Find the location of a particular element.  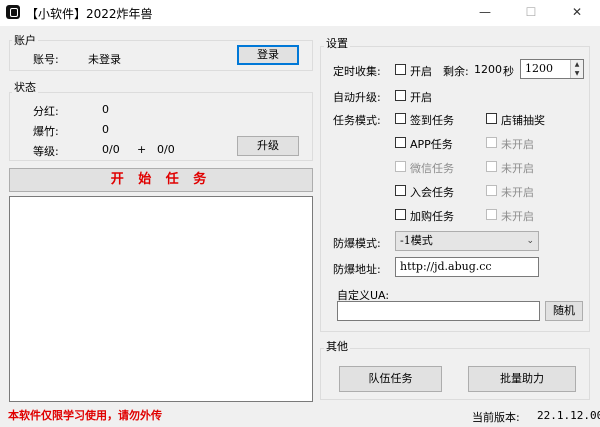

timed-collect-checkbox is located at coordinates (400, 69).